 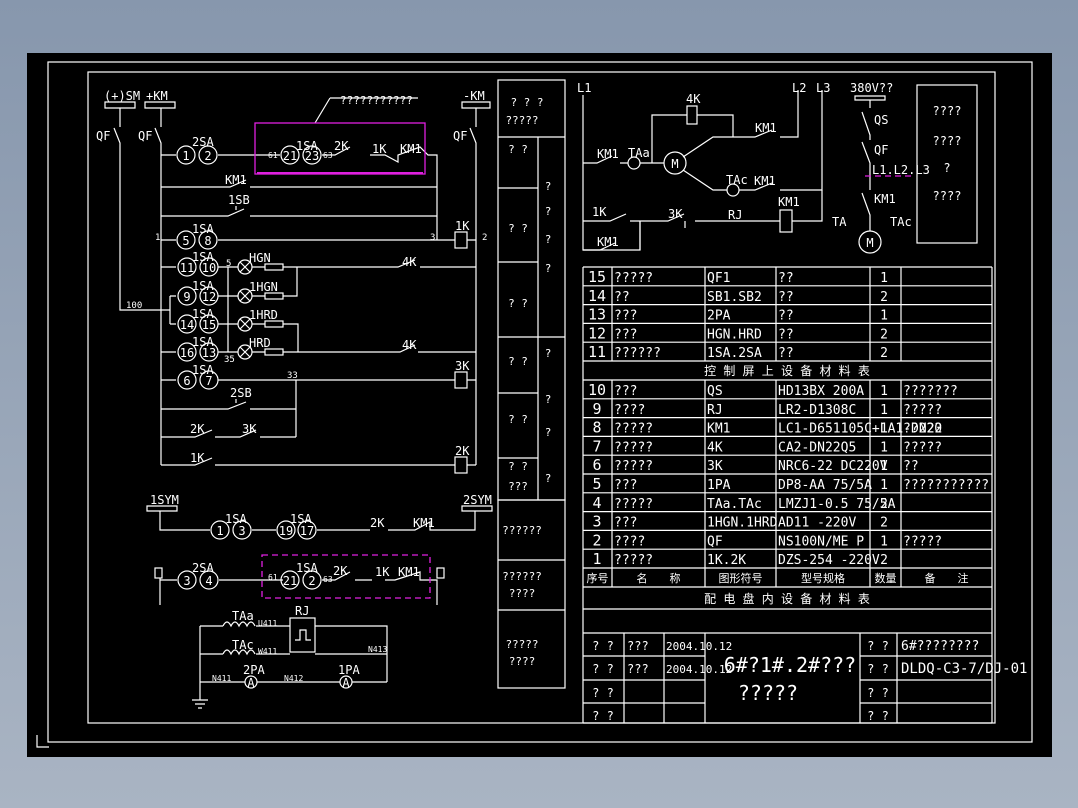 I want to click on motor-symbol: M, so click(x=674, y=164).